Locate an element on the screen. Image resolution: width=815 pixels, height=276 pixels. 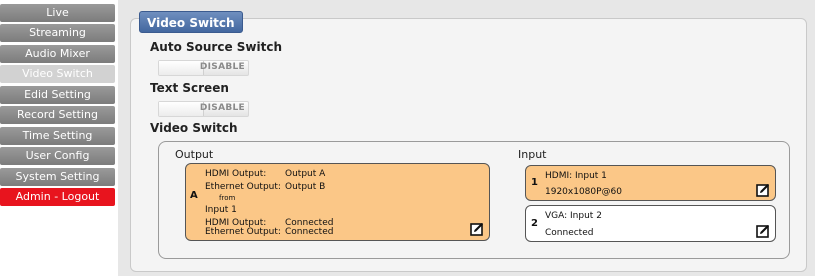
ethernet-output-value: Output B is located at coordinates (305, 187).